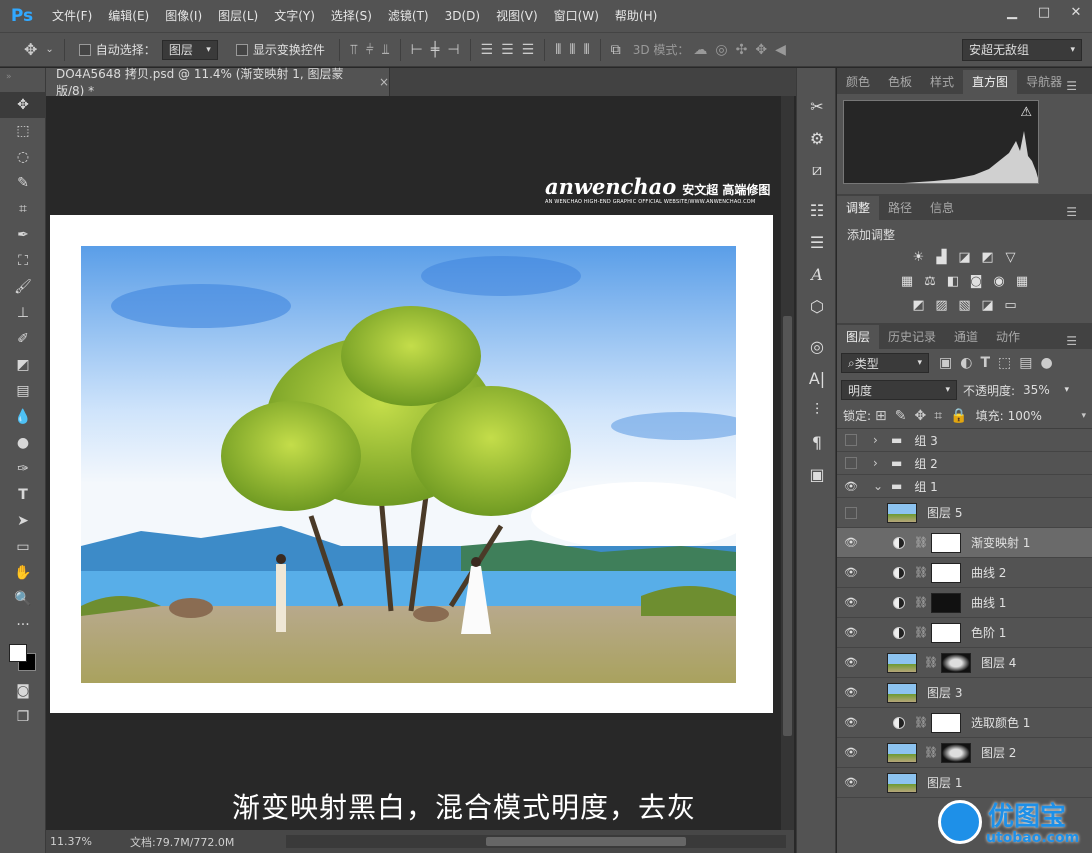 This screenshot has height=853, width=1092. I want to click on measurement-icon: ⫶, so click(817, 410).